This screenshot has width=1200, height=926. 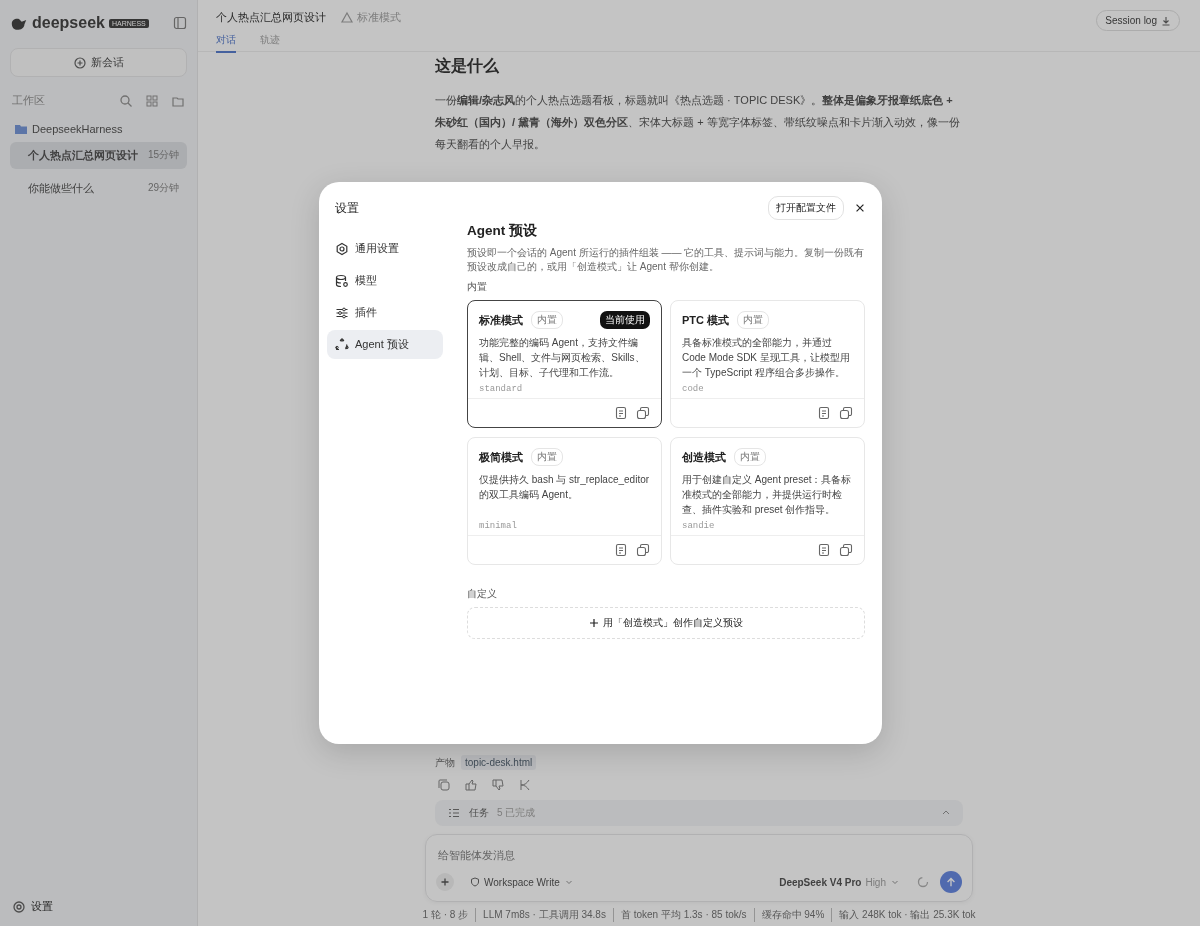 I want to click on arrow-up-icon, so click(x=951, y=882).